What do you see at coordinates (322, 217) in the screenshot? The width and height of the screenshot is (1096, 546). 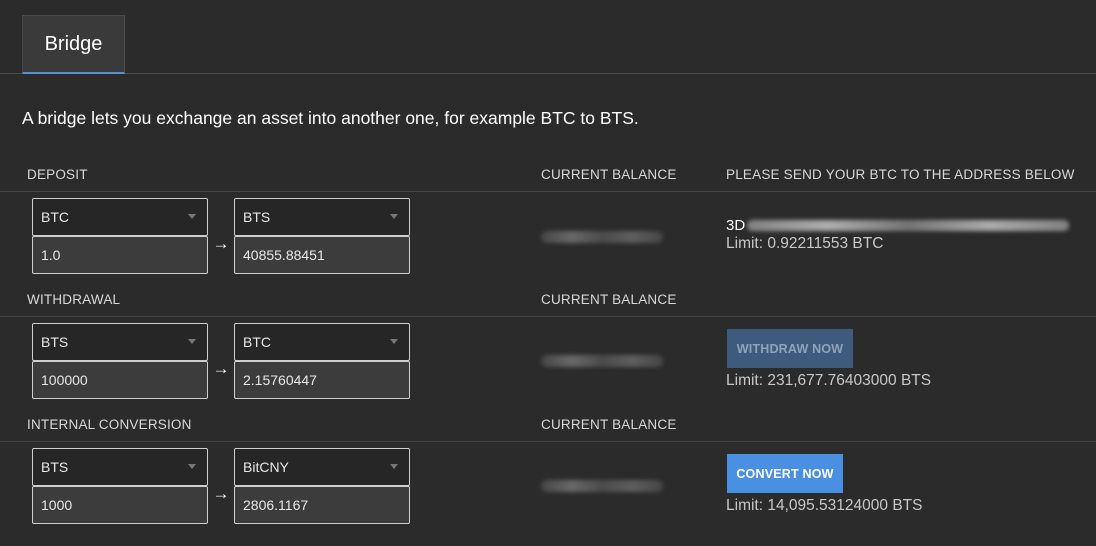 I see `deposit-to-asset-select: BTS` at bounding box center [322, 217].